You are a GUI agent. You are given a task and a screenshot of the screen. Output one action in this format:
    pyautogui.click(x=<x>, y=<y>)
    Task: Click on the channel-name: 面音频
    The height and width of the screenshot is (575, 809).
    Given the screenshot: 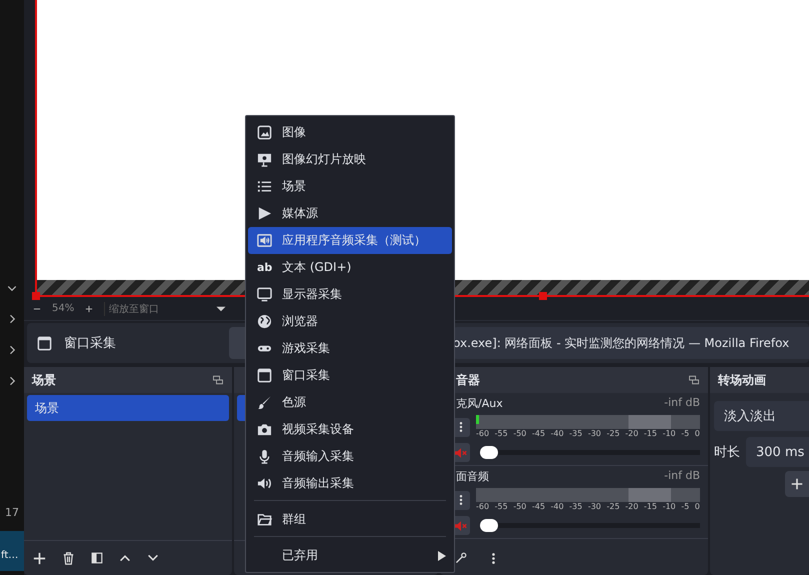 What is the action you would take?
    pyautogui.click(x=472, y=476)
    